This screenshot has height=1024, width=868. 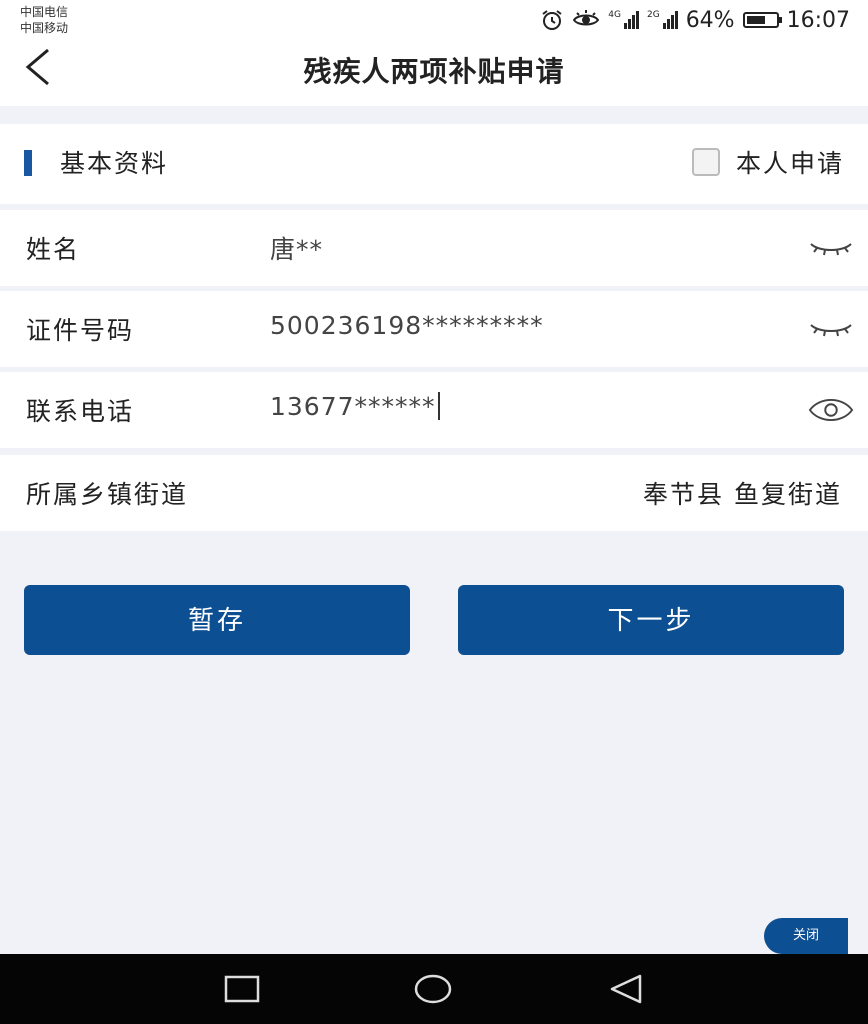 What do you see at coordinates (762, 20) in the screenshot?
I see `battery-icon` at bounding box center [762, 20].